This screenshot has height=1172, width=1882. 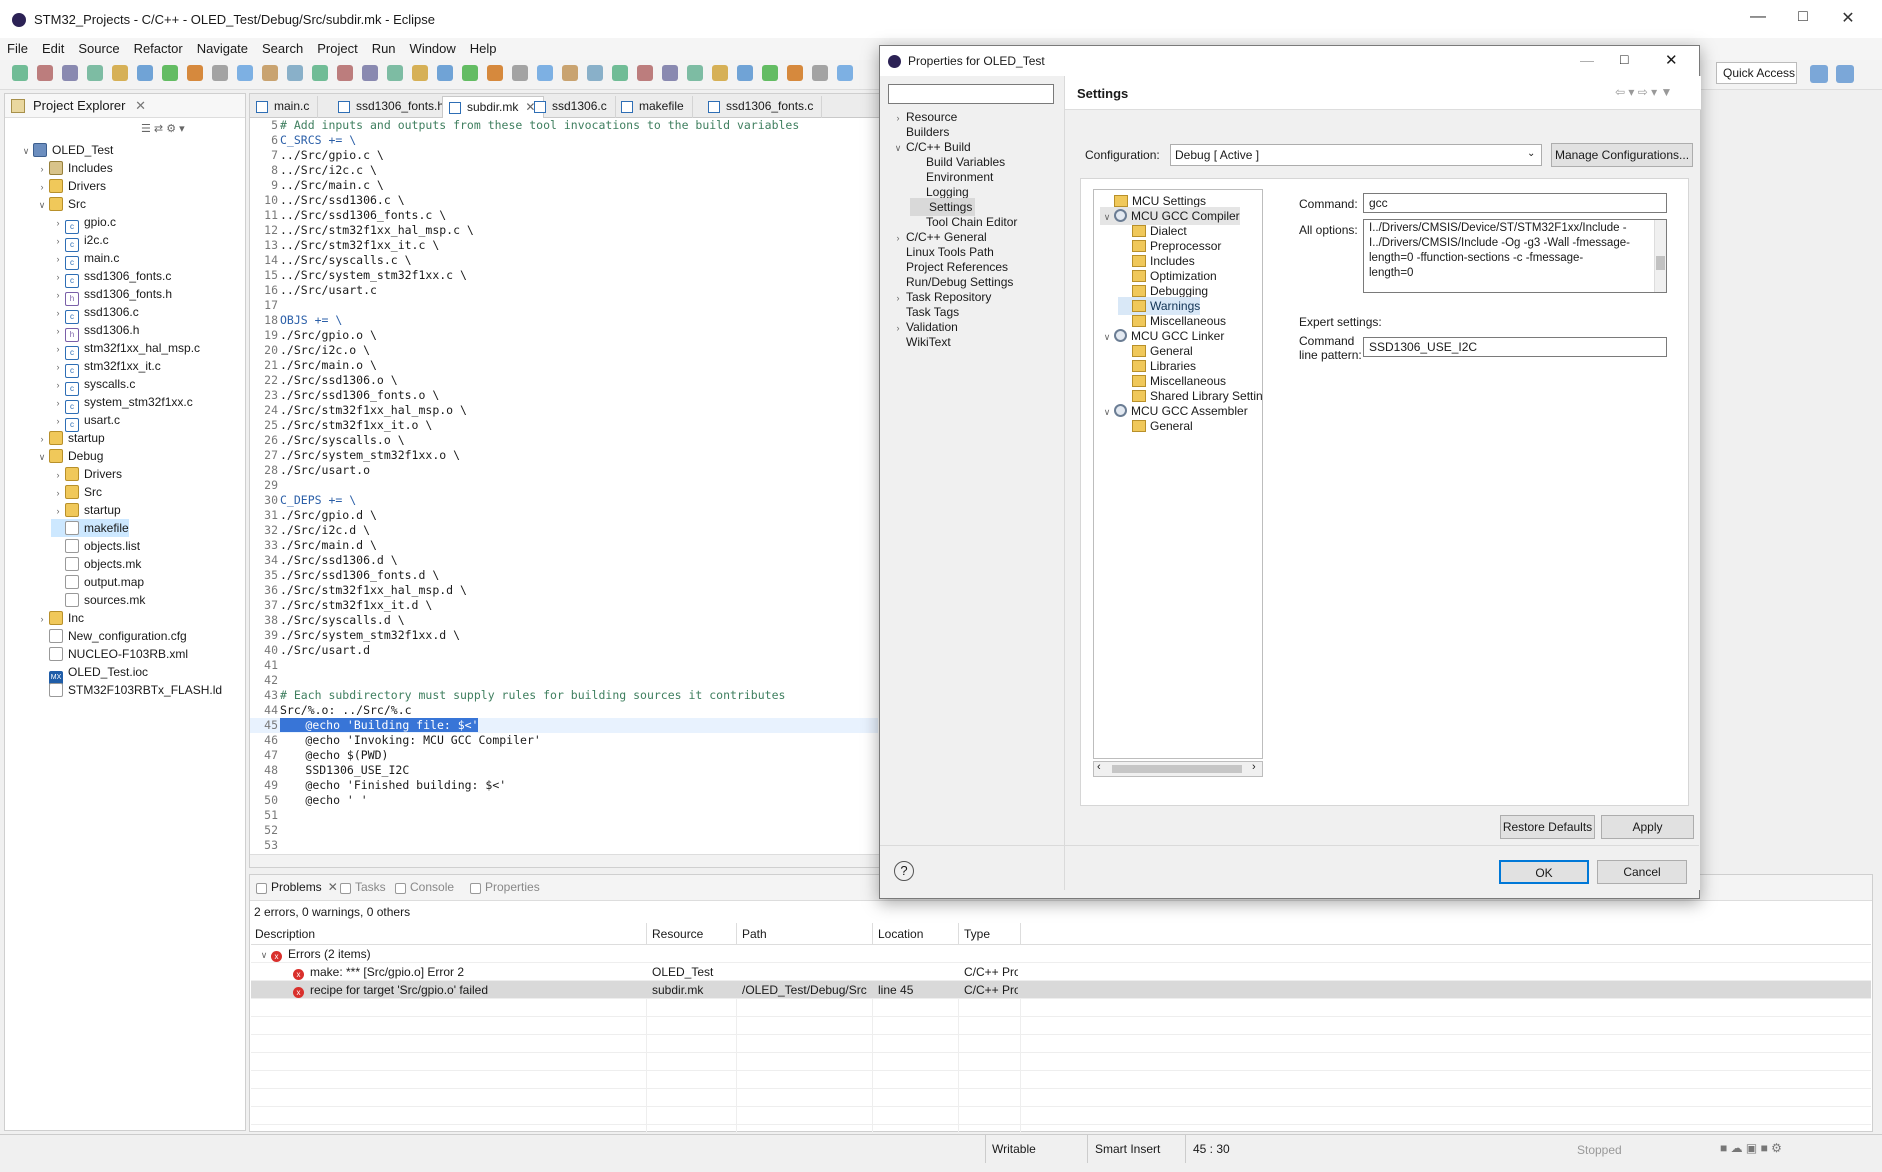 I want to click on tool-tree-scrollbar: ‹ ›, so click(x=1178, y=769).